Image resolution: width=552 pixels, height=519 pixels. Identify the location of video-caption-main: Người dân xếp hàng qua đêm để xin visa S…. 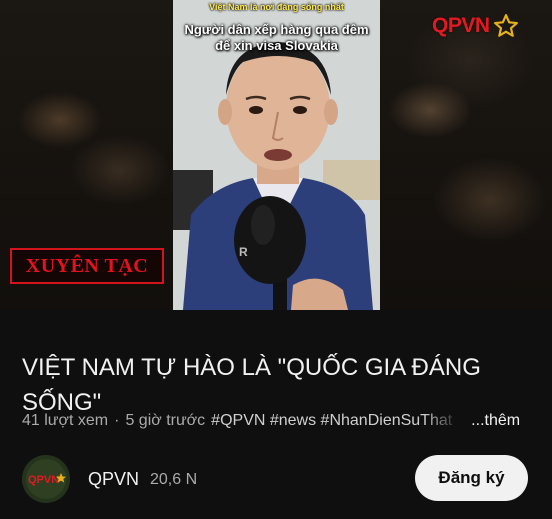
(276, 37).